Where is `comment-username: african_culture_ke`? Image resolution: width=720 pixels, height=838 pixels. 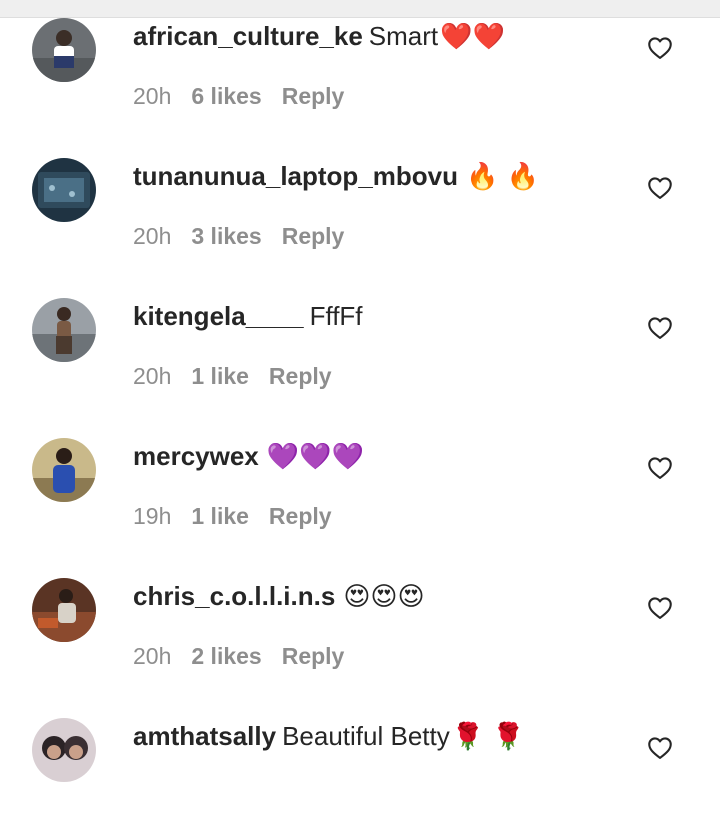
comment-username: african_culture_ke is located at coordinates (248, 36).